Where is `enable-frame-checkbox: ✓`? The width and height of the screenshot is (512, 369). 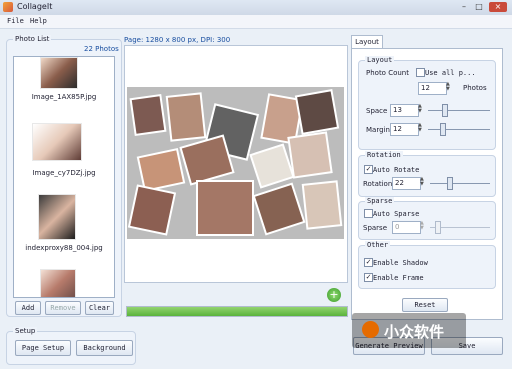
enable-frame-checkbox: ✓ is located at coordinates (368, 277).